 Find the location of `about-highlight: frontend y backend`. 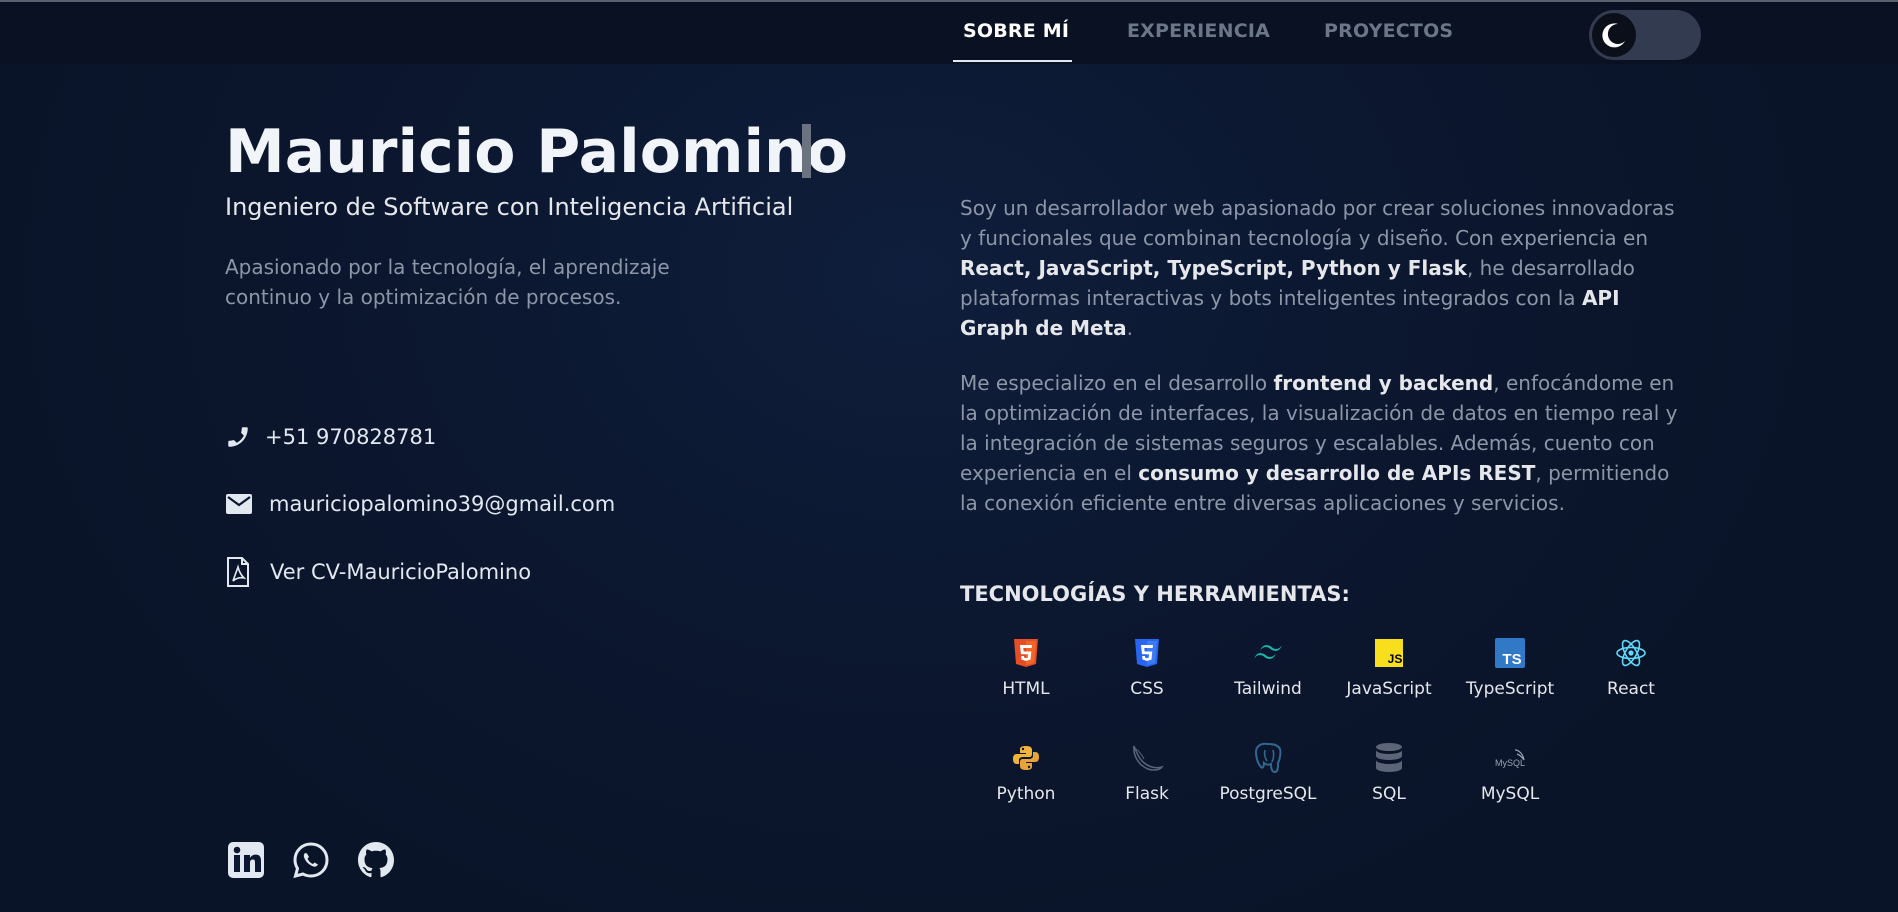

about-highlight: frontend y backend is located at coordinates (1383, 383).